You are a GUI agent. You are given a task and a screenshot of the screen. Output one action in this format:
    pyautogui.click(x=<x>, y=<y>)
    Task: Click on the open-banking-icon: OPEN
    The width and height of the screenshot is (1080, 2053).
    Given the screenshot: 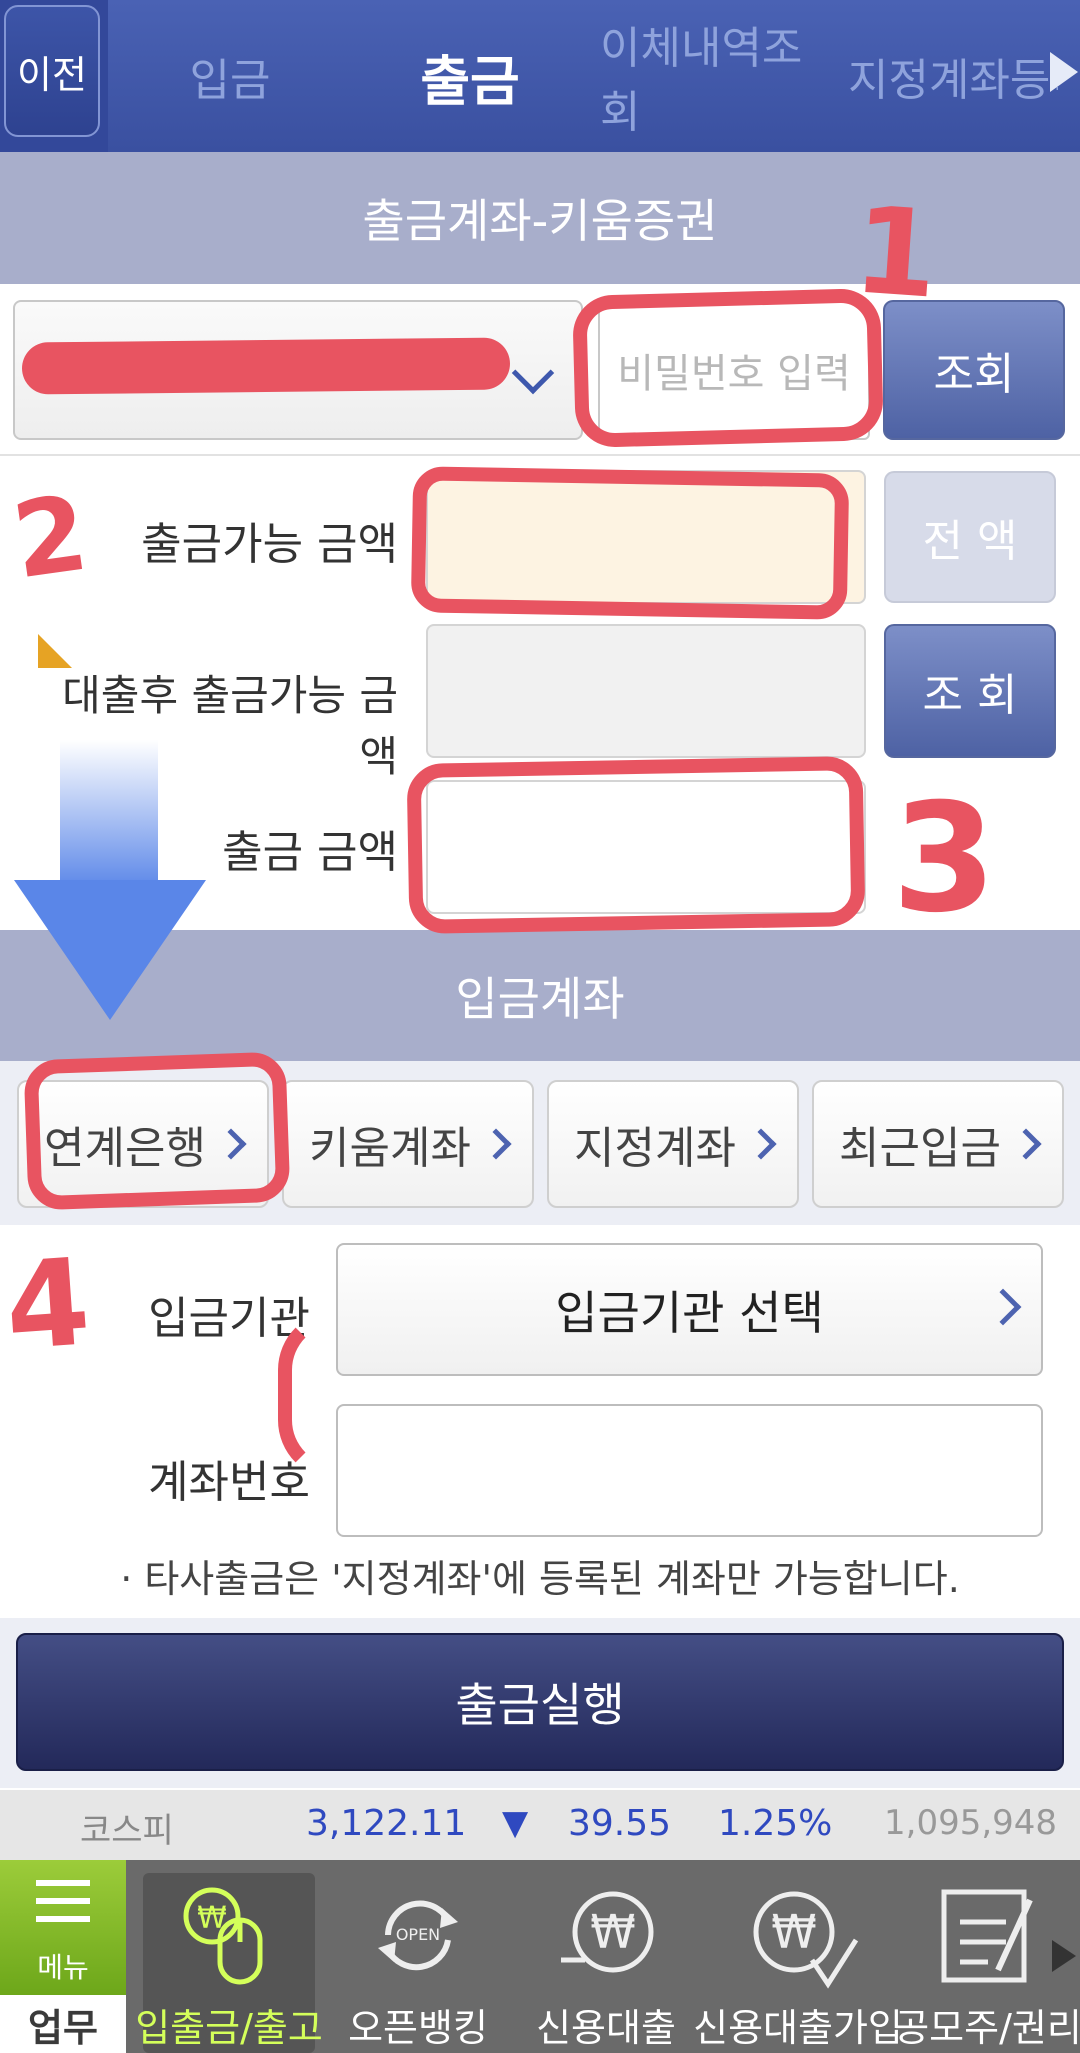 What is the action you would take?
    pyautogui.click(x=418, y=1935)
    